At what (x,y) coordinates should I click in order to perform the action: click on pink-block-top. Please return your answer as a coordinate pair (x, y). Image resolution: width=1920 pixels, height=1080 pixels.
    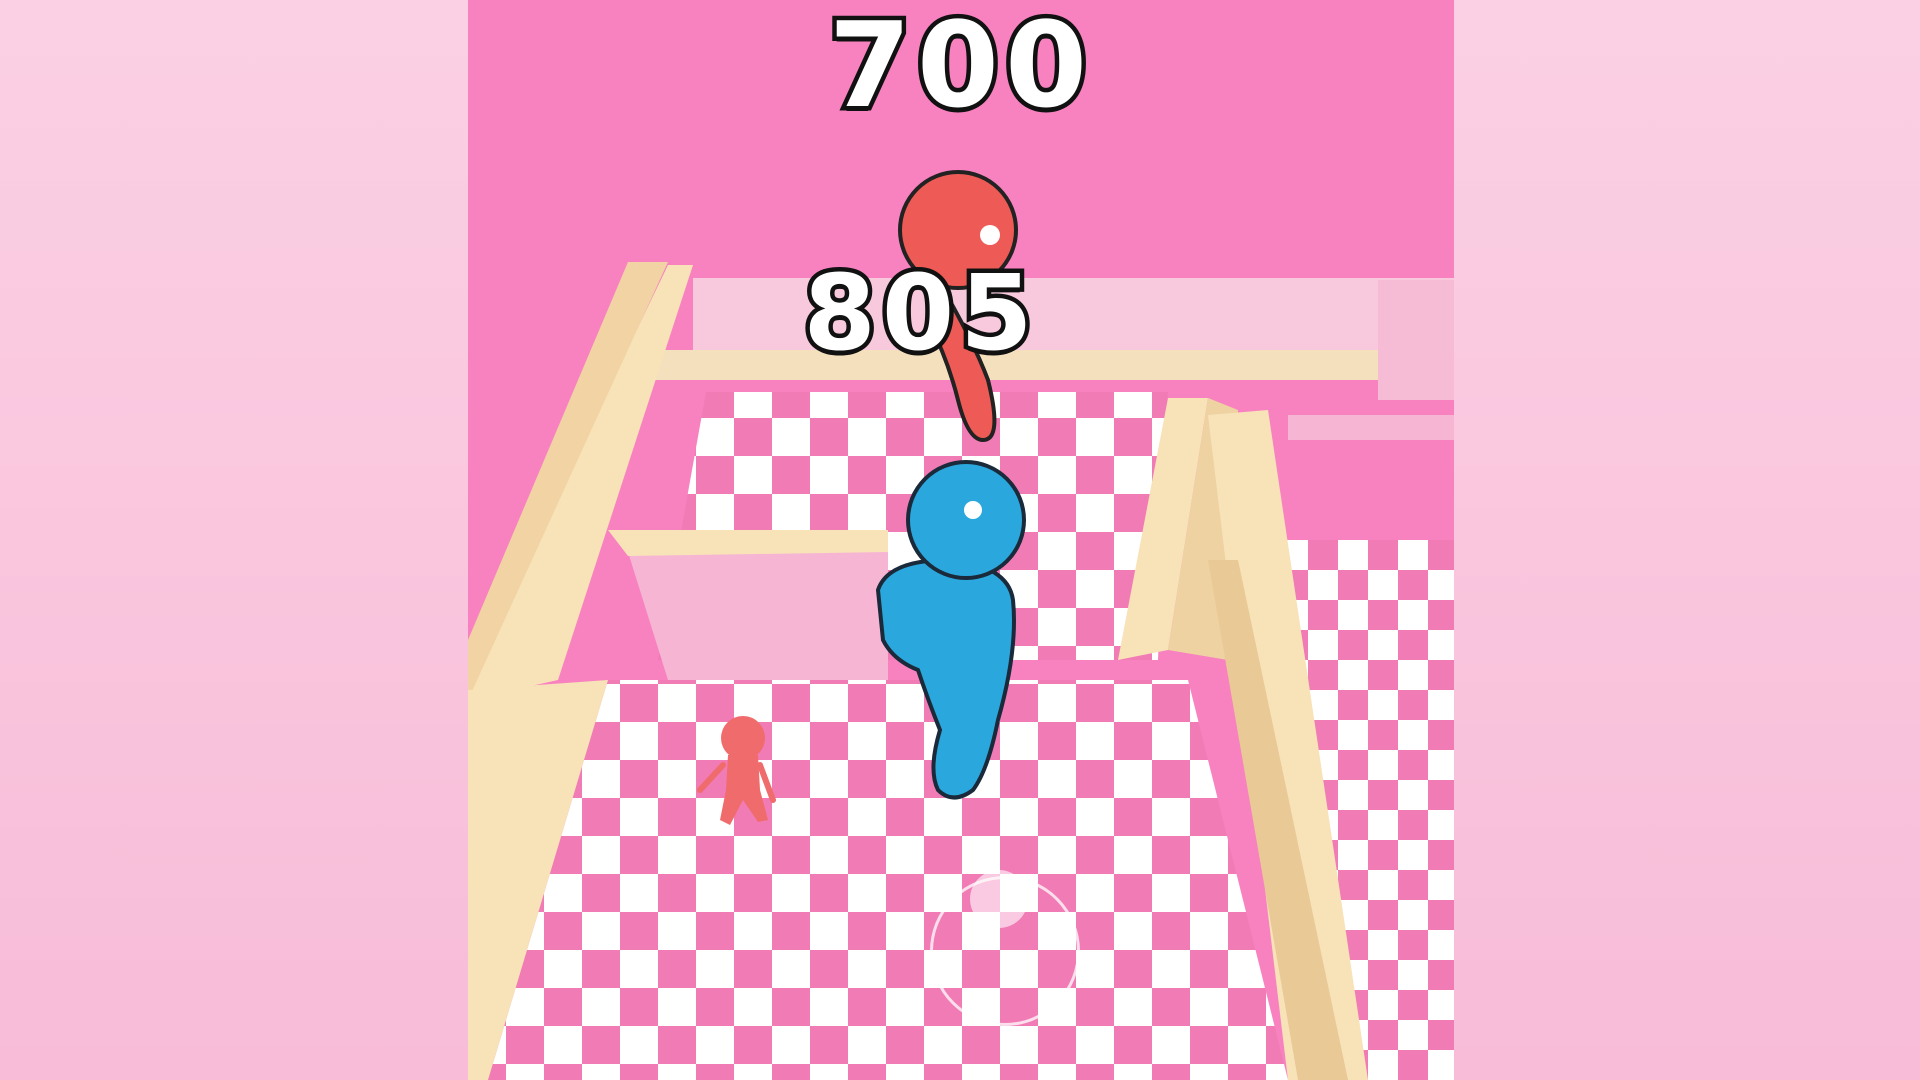
    Looking at the image, I should click on (748, 543).